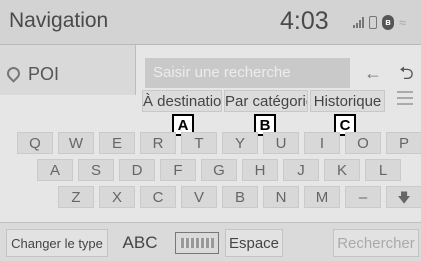  What do you see at coordinates (403, 143) in the screenshot?
I see `key-p: P` at bounding box center [403, 143].